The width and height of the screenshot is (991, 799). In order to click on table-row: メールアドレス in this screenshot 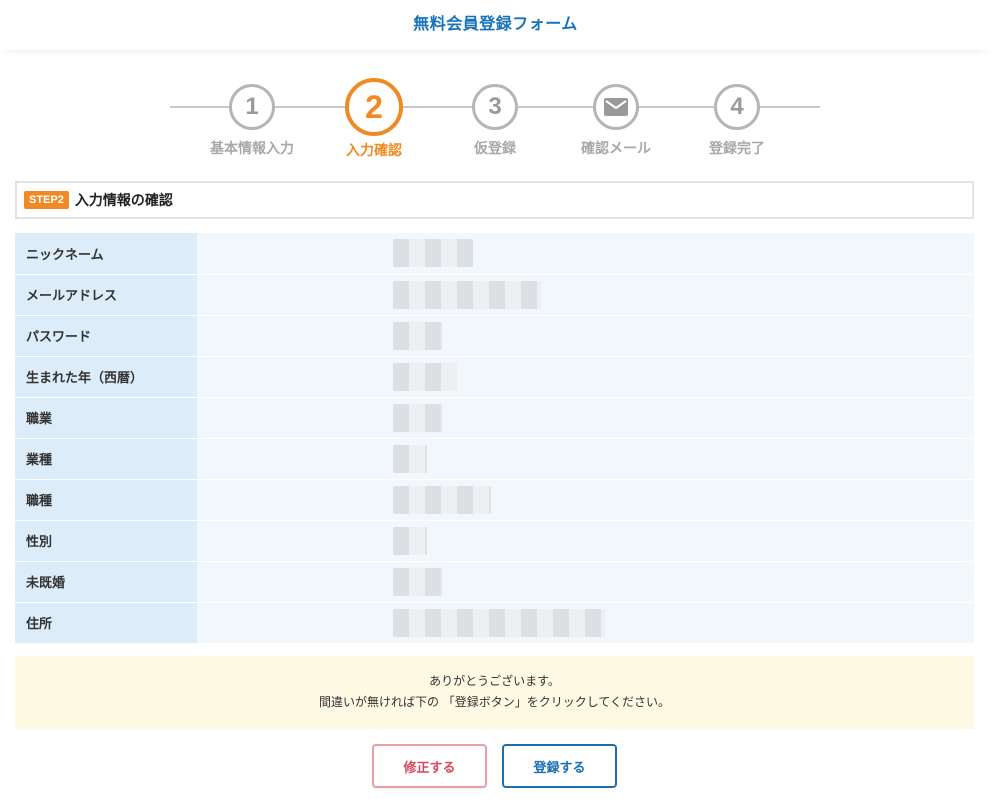, I will do `click(494, 295)`.